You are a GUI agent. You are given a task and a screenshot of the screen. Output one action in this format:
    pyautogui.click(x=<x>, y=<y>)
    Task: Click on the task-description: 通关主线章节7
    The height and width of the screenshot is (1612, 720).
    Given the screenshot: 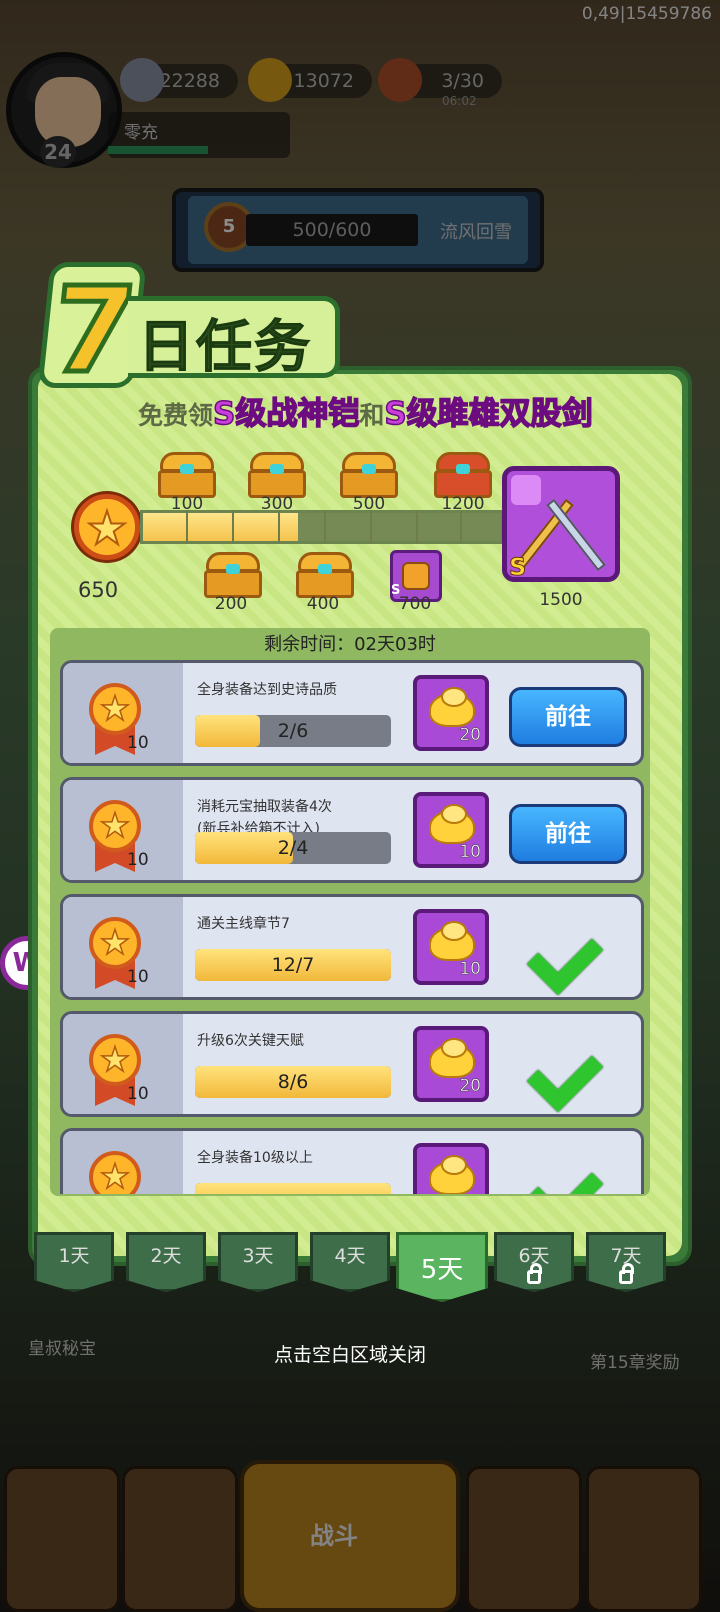 What is the action you would take?
    pyautogui.click(x=243, y=924)
    